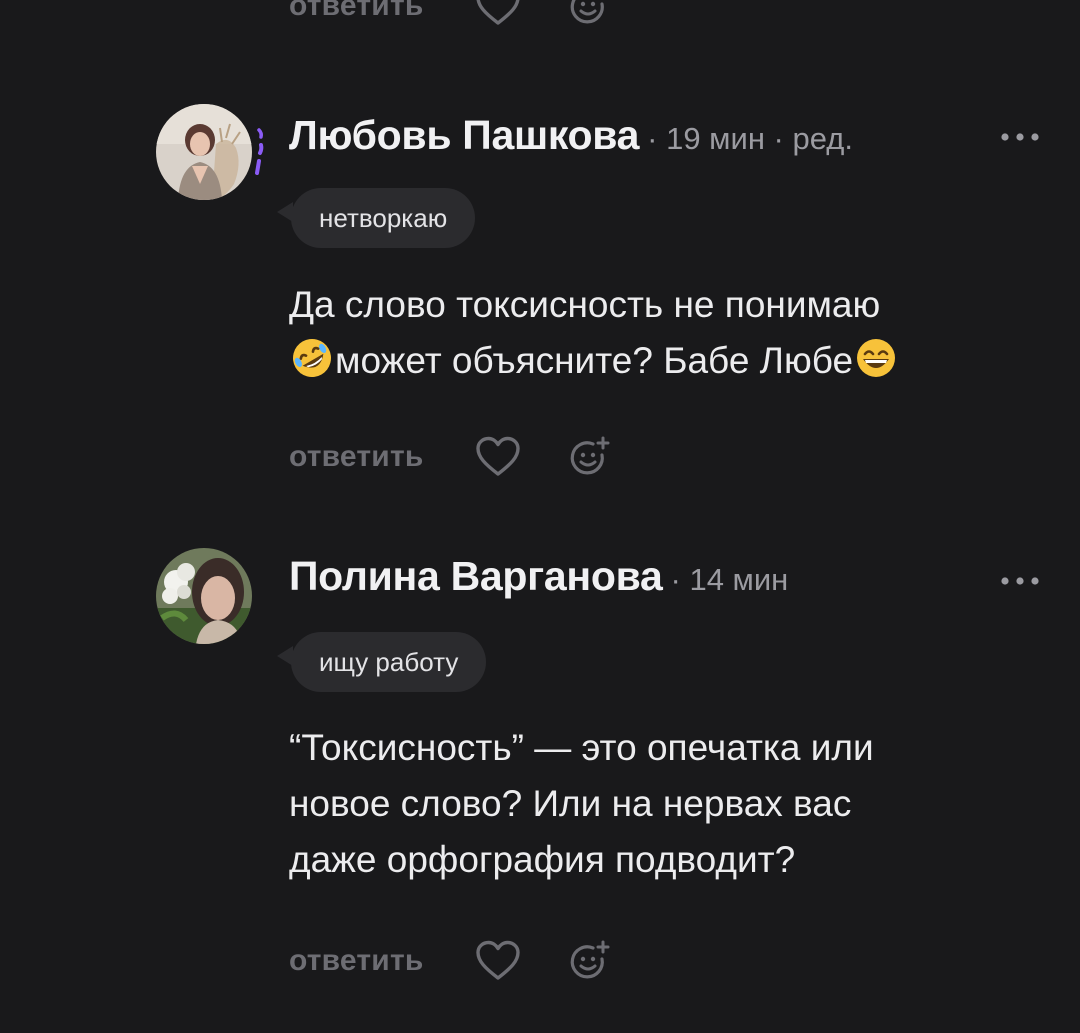 The image size is (1080, 1033). Describe the element at coordinates (729, 579) in the screenshot. I see `comment-meta: · 14 мин` at that location.